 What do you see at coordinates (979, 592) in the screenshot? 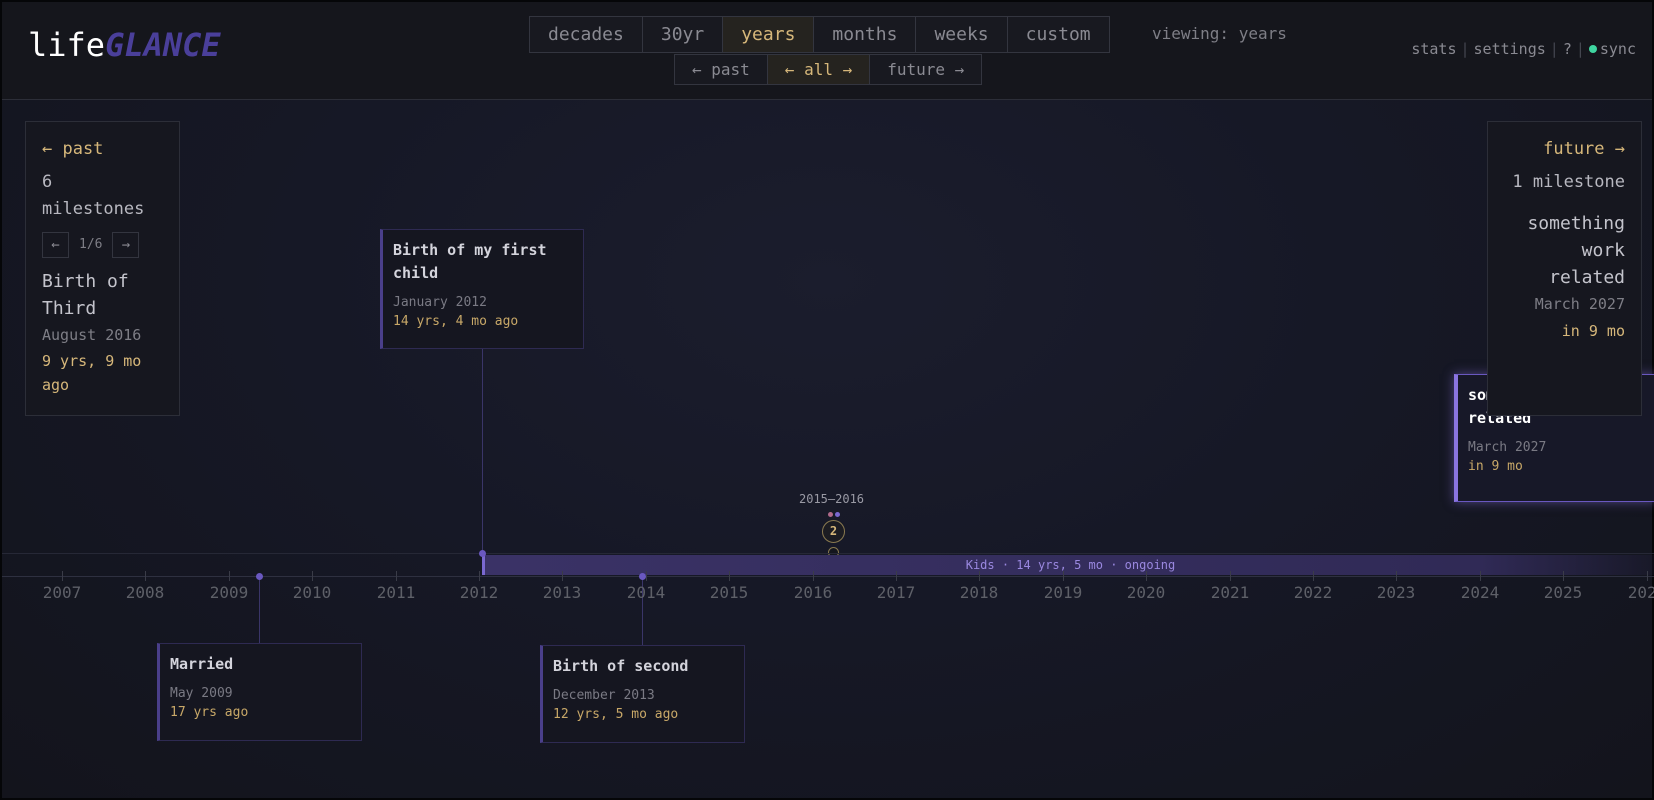
I see `axis-year-label: 2018` at bounding box center [979, 592].